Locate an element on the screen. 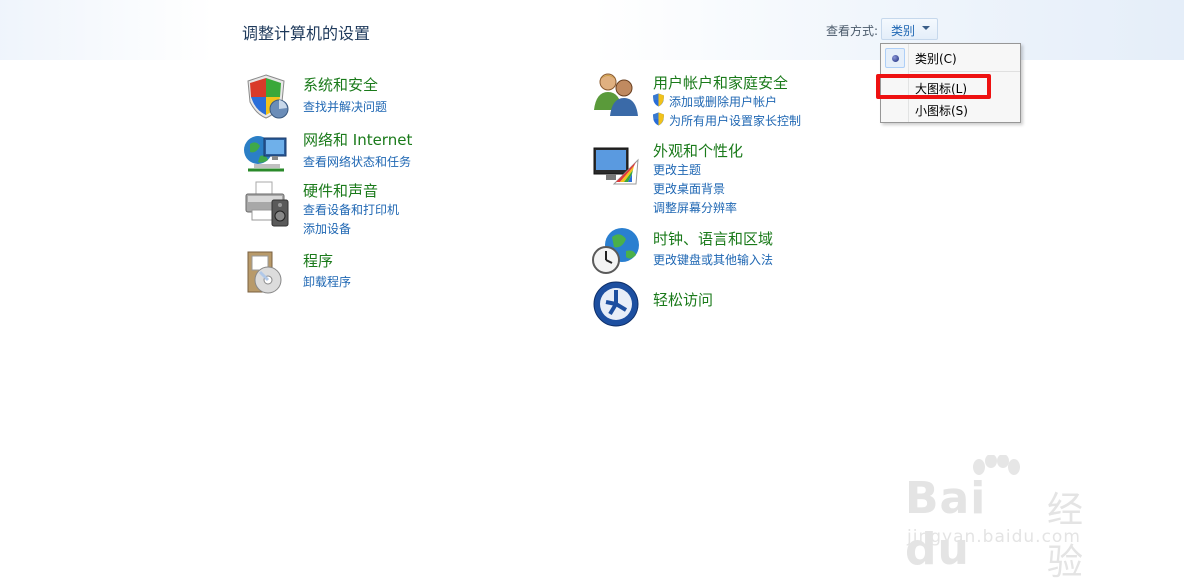 This screenshot has height=585, width=1184. view-by-dropdown: 类别 is located at coordinates (909, 29).